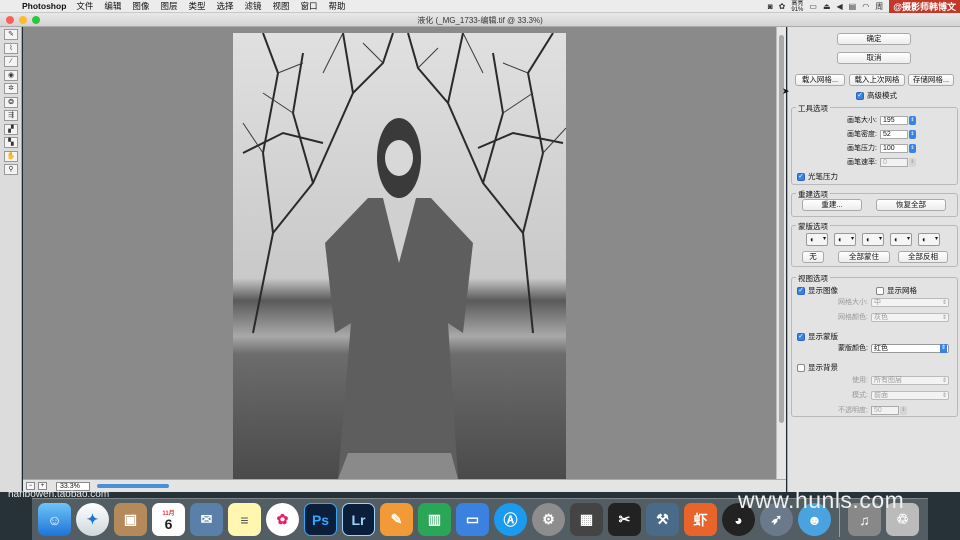 This screenshot has width=960, height=540. I want to click on brush-size-stepper: ⇕, so click(912, 120).